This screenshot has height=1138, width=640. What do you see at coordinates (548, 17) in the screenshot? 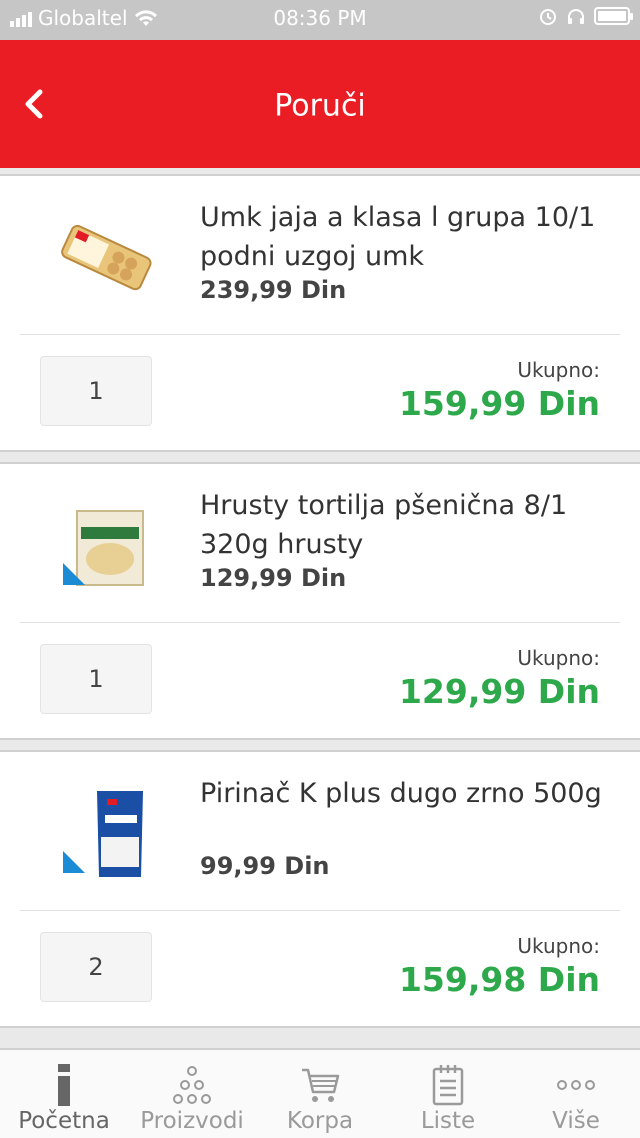
I see `alarm-icon` at bounding box center [548, 17].